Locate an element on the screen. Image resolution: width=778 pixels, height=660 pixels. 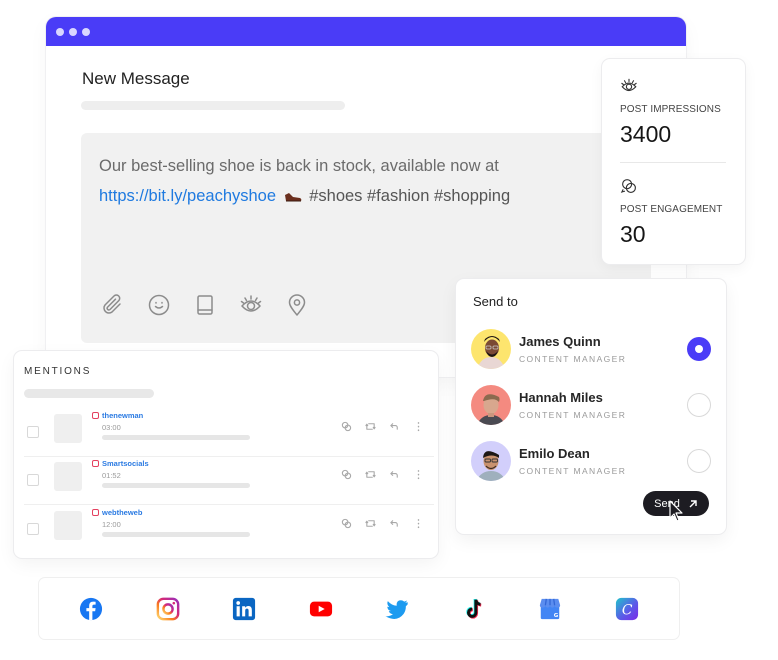
youtube-button is located at coordinates (321, 609).